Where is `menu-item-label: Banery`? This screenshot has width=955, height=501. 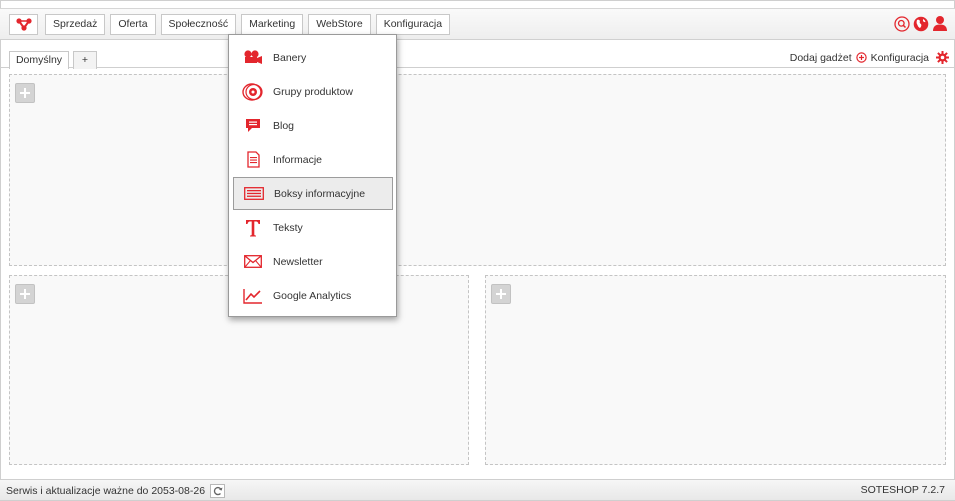
menu-item-label: Banery is located at coordinates (290, 57).